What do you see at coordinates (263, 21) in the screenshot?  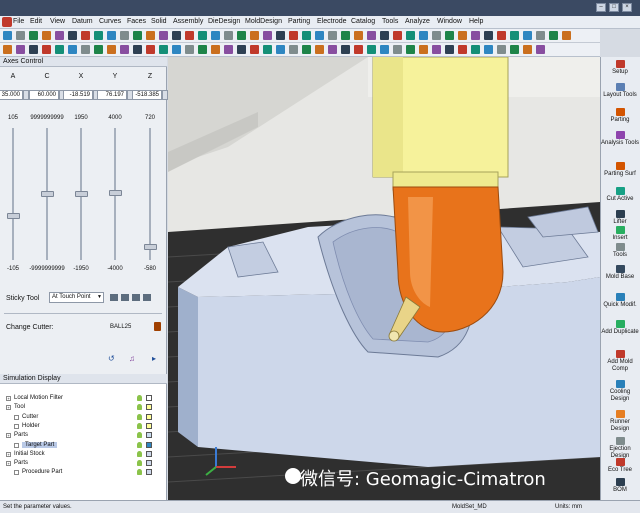 I see `menu-molddesign: MoldDesign` at bounding box center [263, 21].